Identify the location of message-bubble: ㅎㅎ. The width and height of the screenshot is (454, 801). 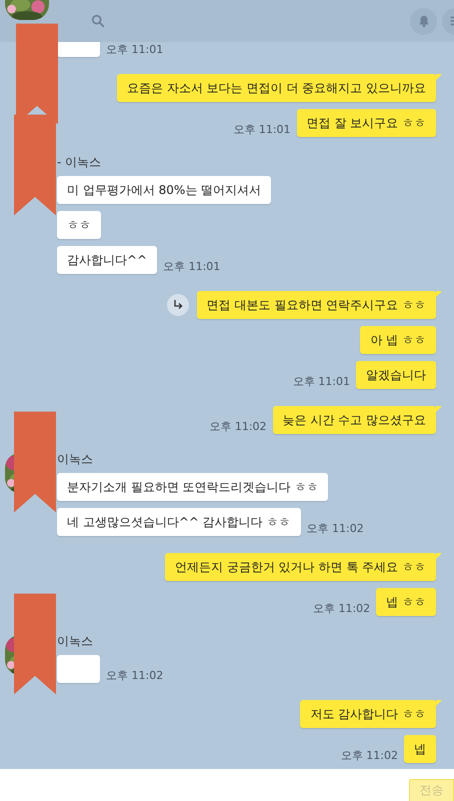
(79, 225).